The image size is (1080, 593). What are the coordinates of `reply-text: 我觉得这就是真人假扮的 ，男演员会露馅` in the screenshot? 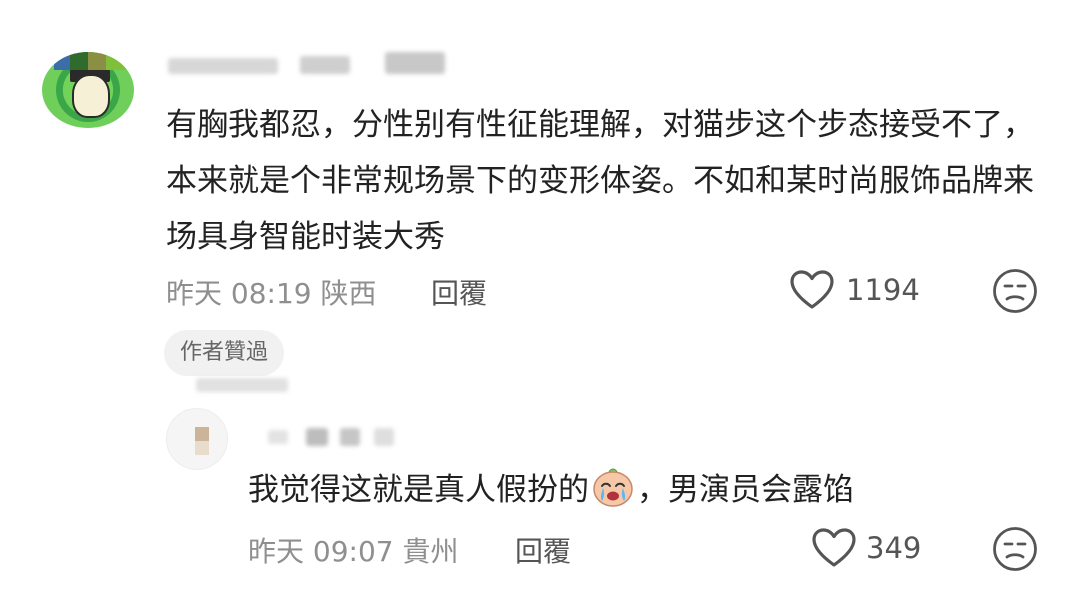 It's located at (551, 489).